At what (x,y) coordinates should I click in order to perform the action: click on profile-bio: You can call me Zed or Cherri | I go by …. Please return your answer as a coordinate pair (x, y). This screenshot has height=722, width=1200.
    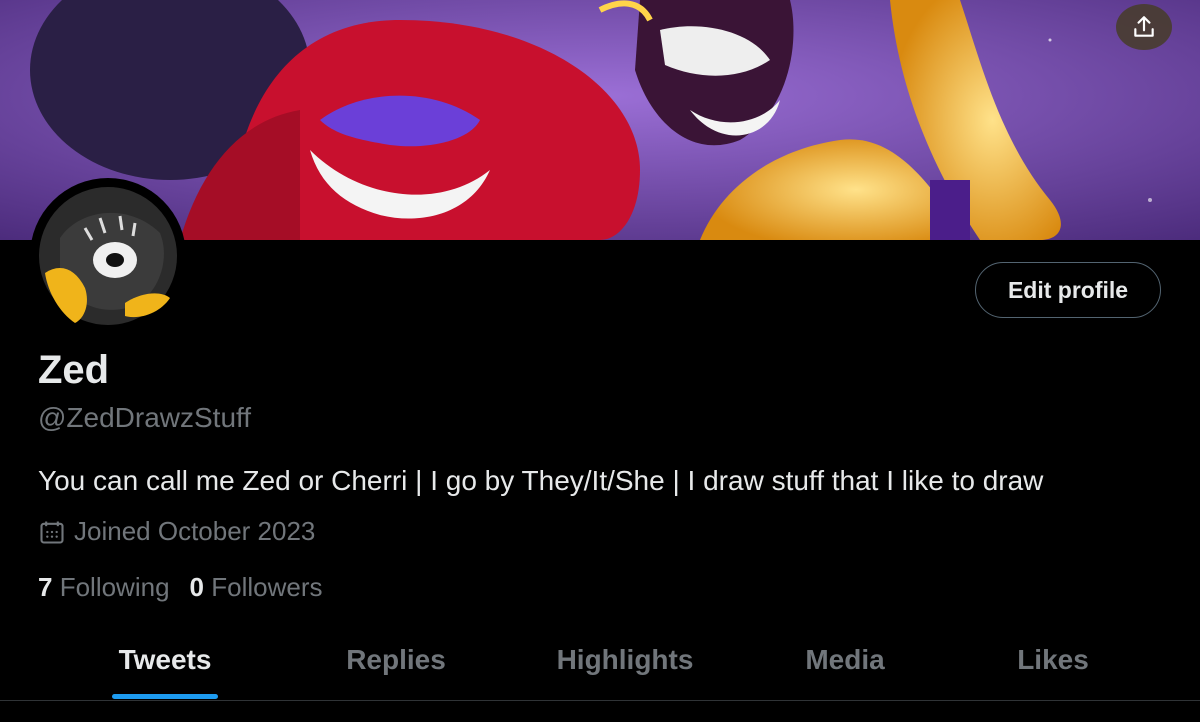
    Looking at the image, I should click on (541, 480).